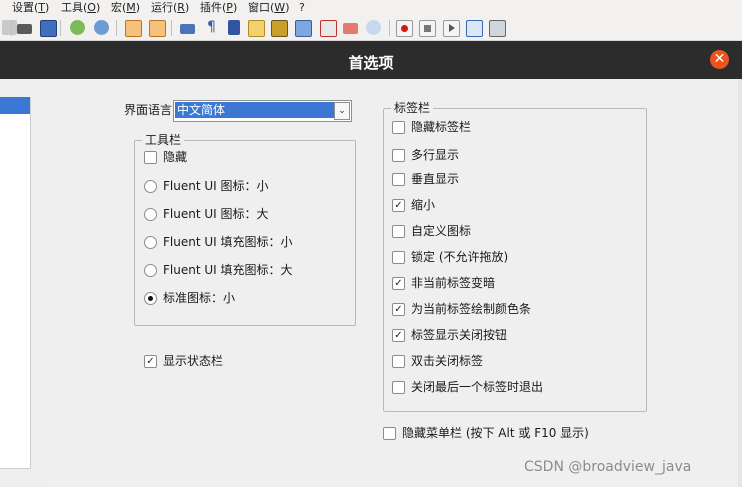 The image size is (742, 487). Describe the element at coordinates (211, 27) in the screenshot. I see `show-all-chars-icon: ¶` at that location.